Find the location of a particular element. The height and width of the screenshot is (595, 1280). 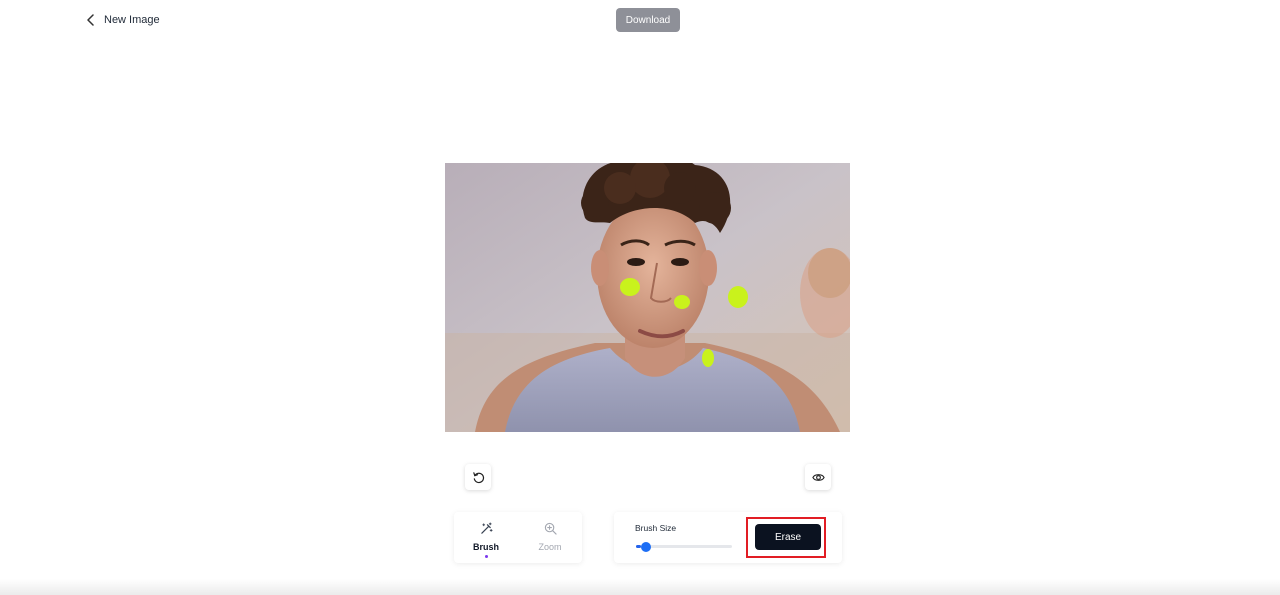

reset-button is located at coordinates (478, 477).